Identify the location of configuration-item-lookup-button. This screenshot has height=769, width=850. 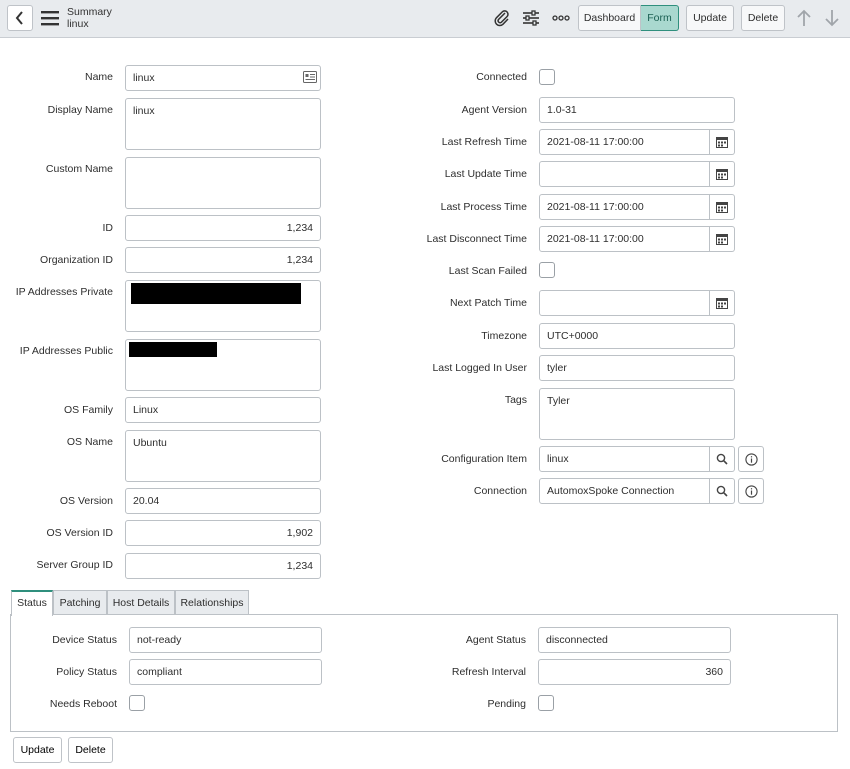
(722, 459).